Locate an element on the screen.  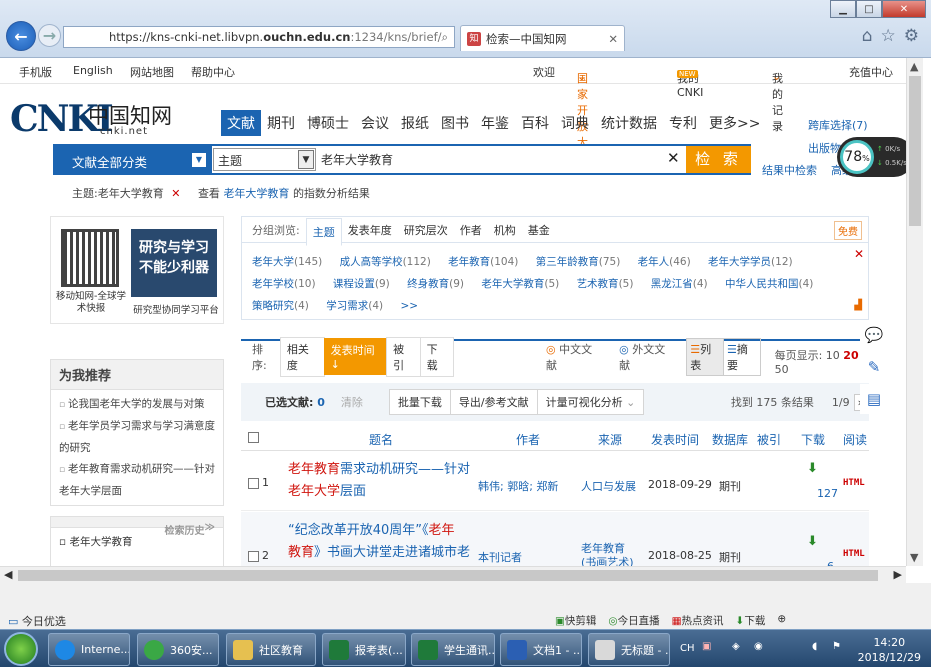
close-window-button: ✕ is located at coordinates (904, 9).